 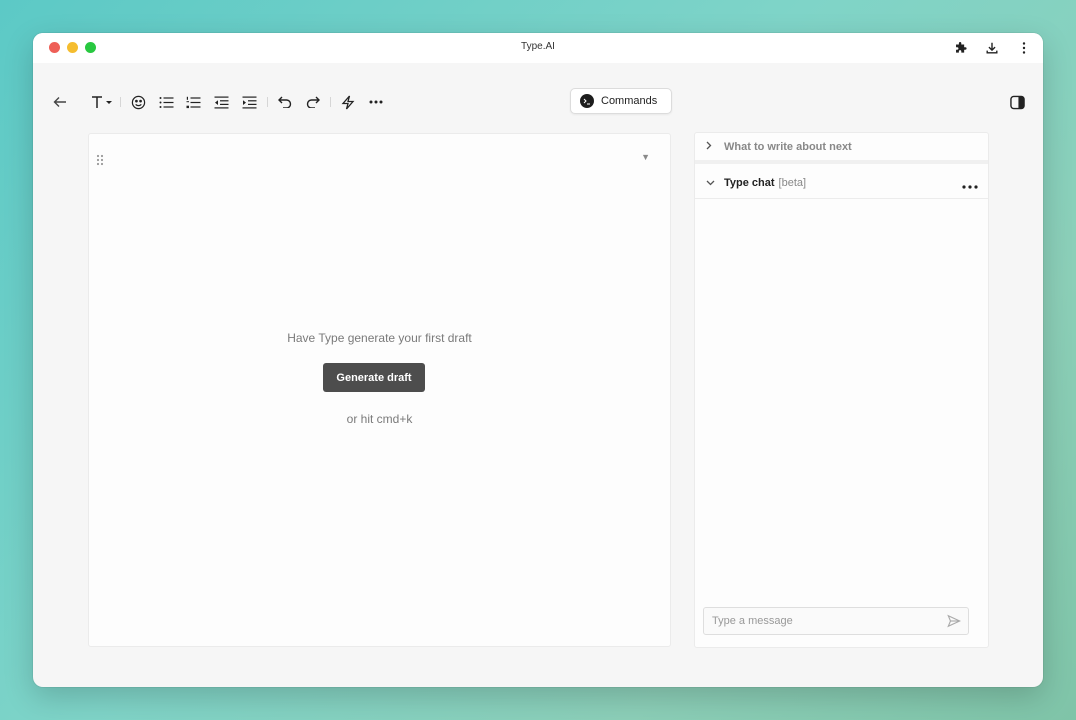 What do you see at coordinates (1017, 102) in the screenshot?
I see `sidebar-toggle-icon` at bounding box center [1017, 102].